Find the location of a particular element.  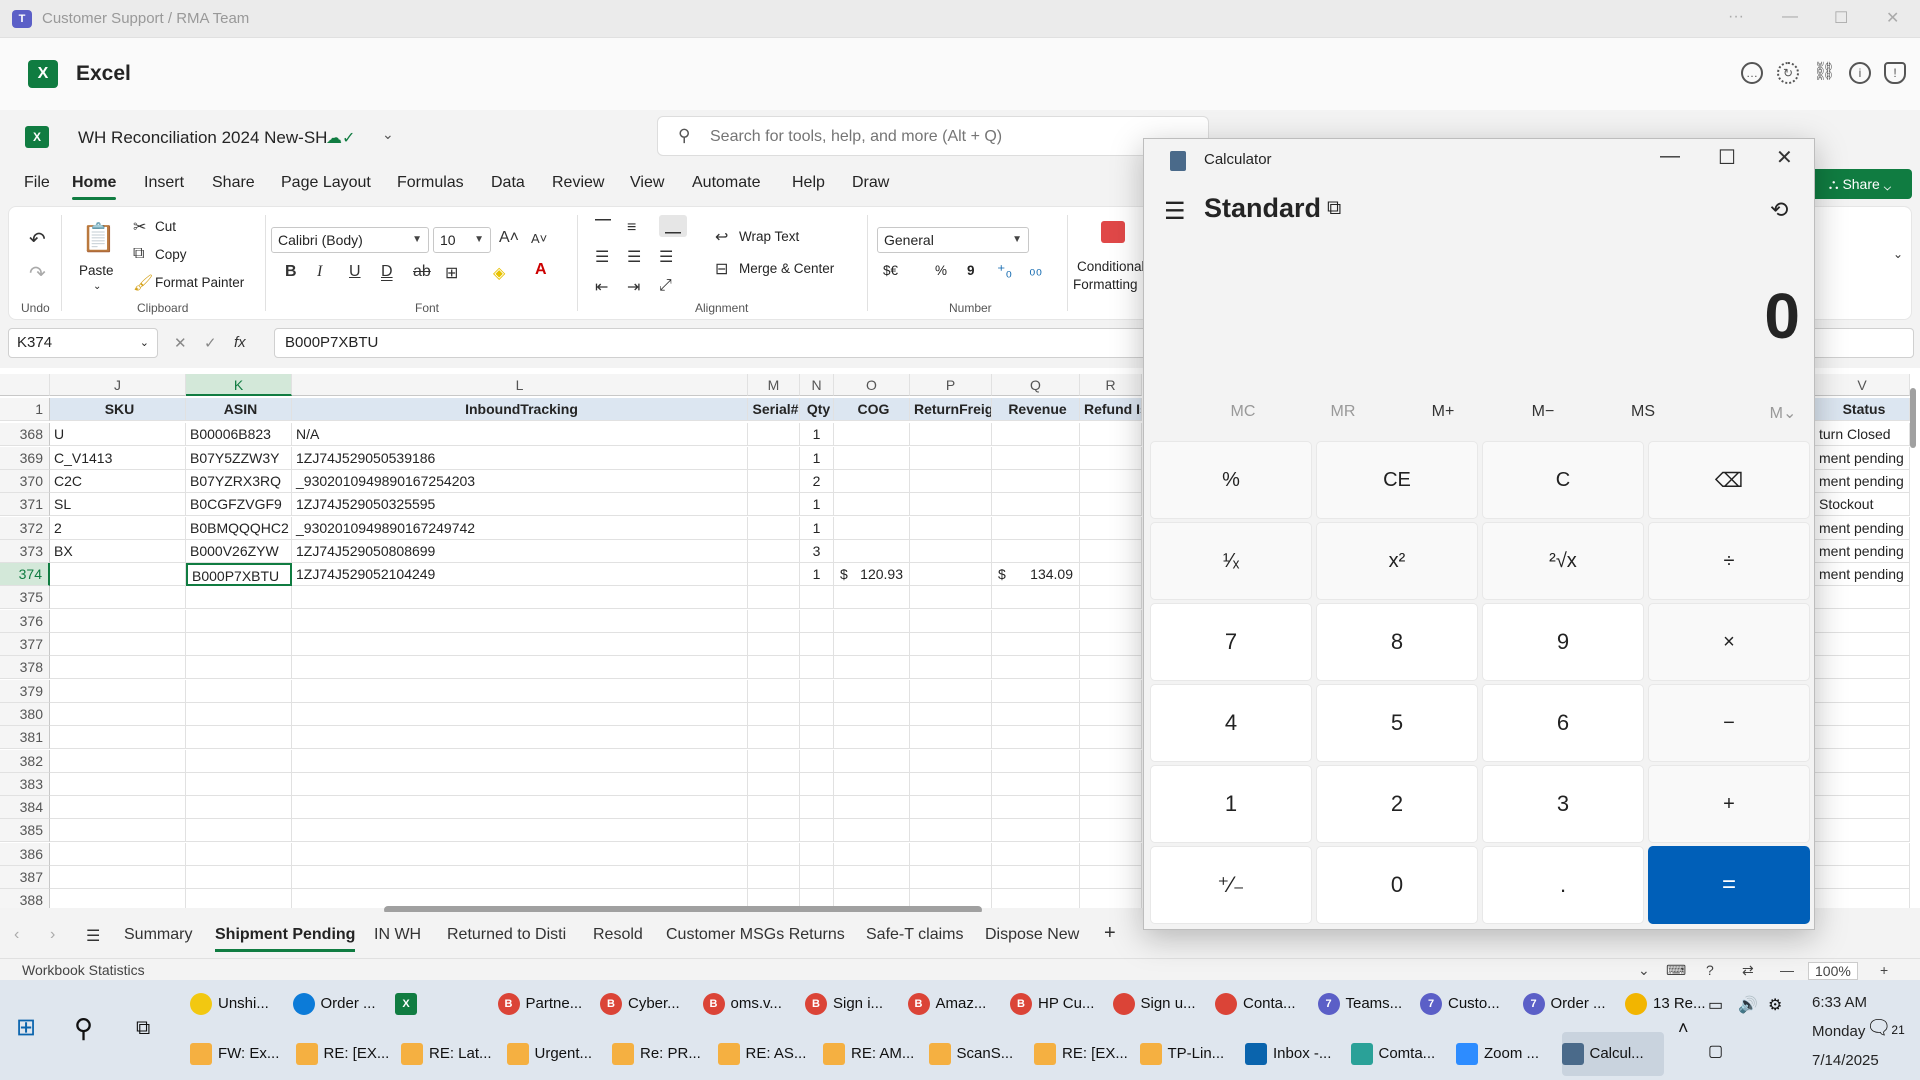

windows-start-icon: ⊞ is located at coordinates (26, 1028).